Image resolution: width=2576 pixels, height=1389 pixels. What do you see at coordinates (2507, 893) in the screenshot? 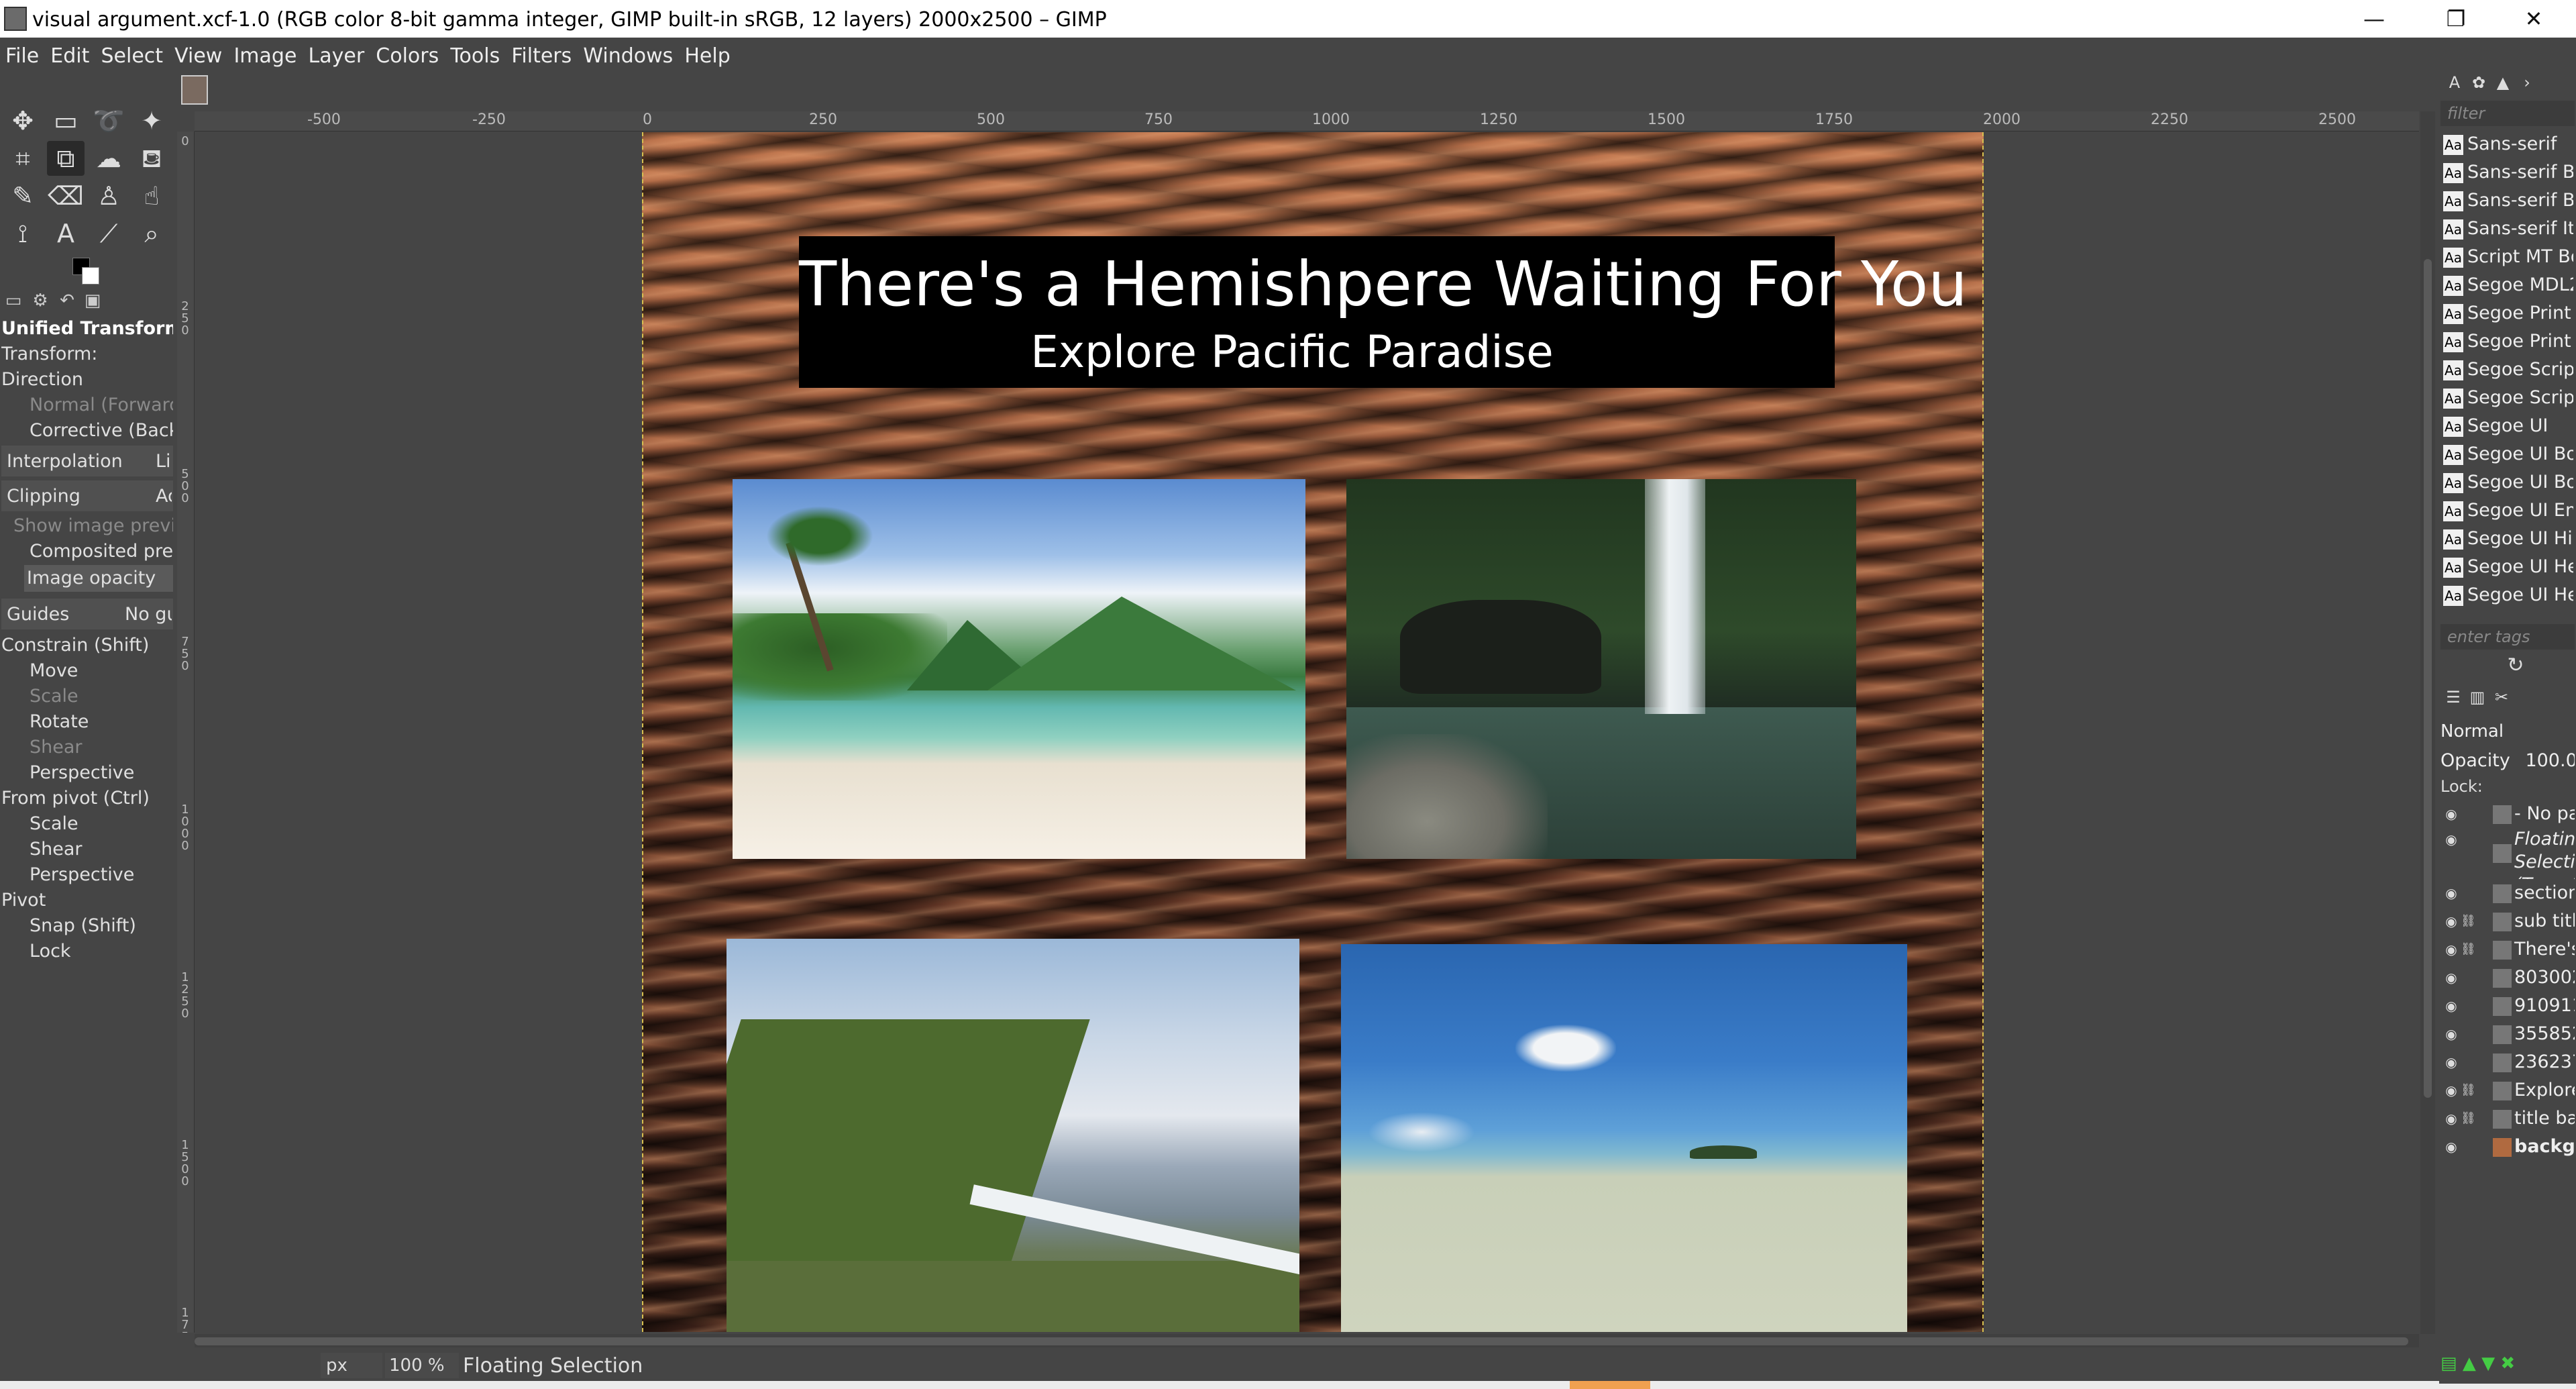
I see `layer-row: ◉ section` at bounding box center [2507, 893].